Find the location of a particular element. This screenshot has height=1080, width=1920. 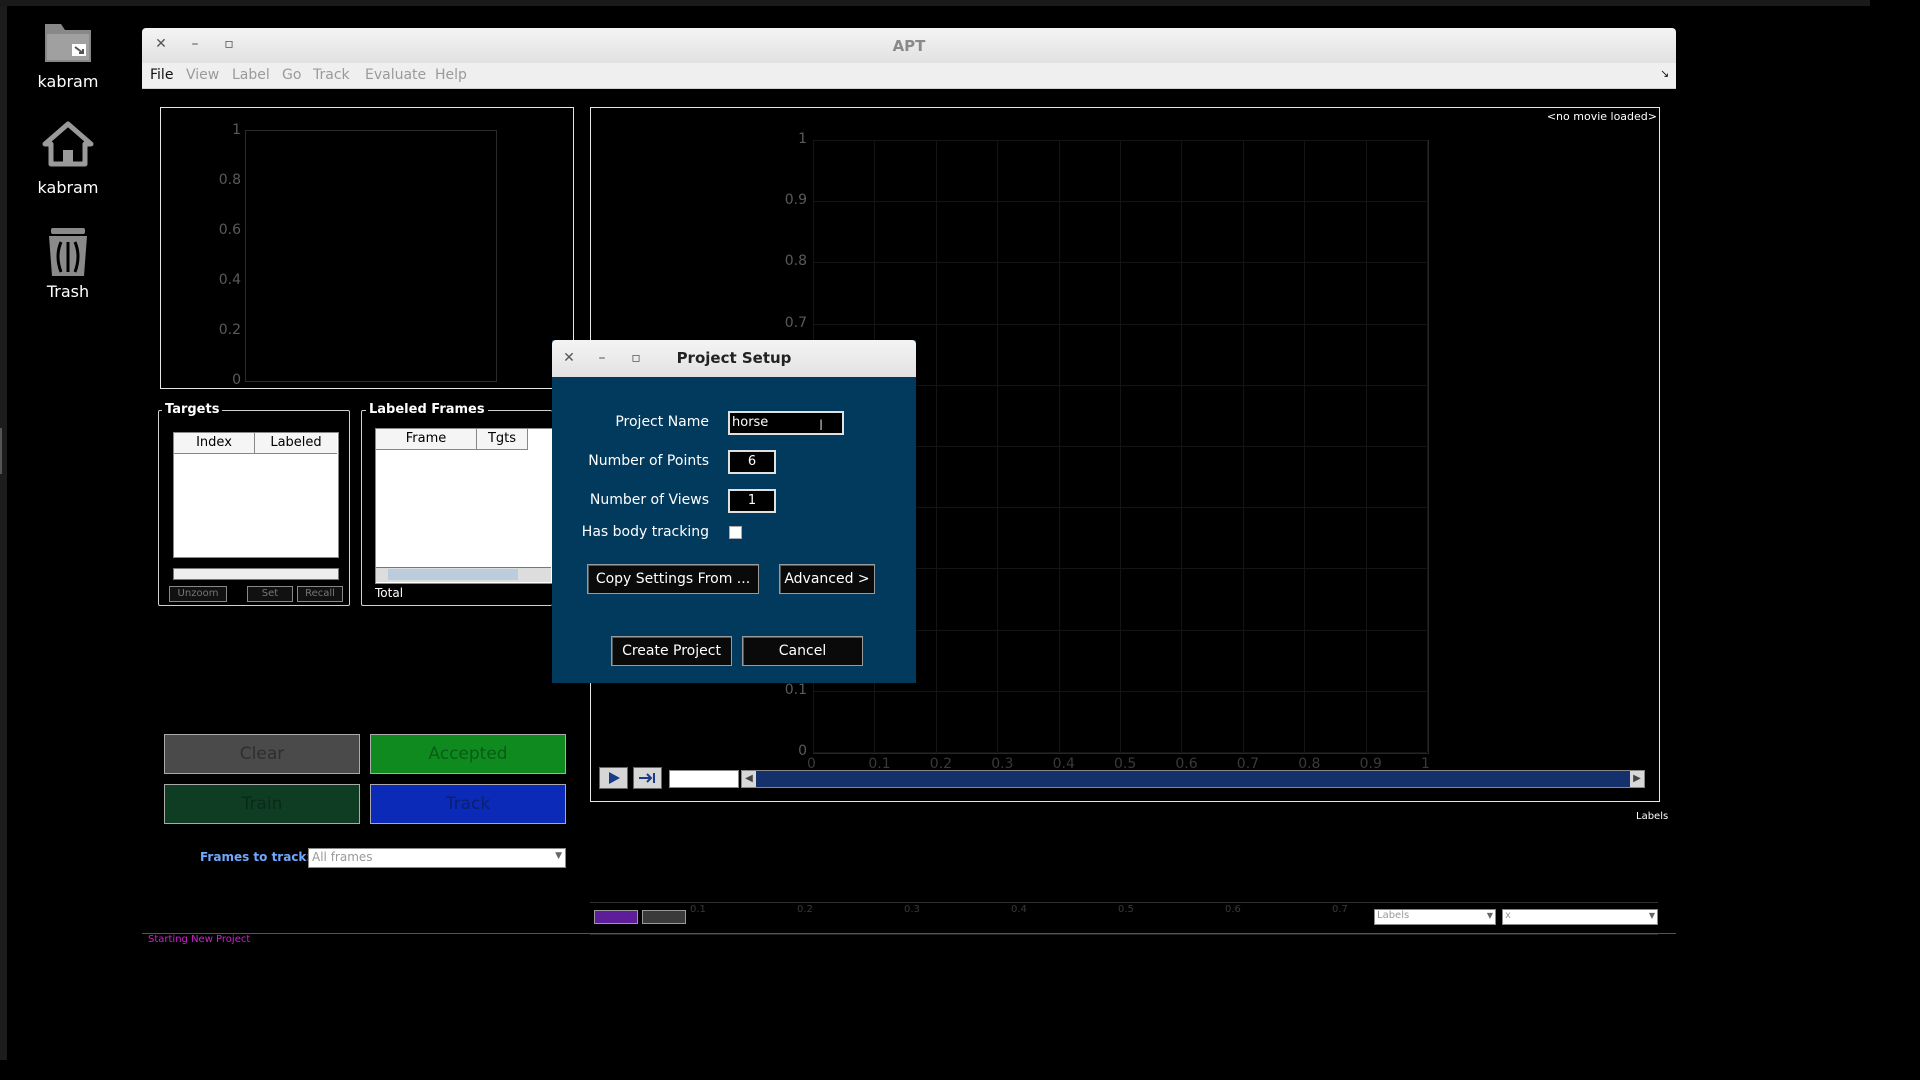

labeled-frames-group: Frame Tgts Total is located at coordinates (457, 508).